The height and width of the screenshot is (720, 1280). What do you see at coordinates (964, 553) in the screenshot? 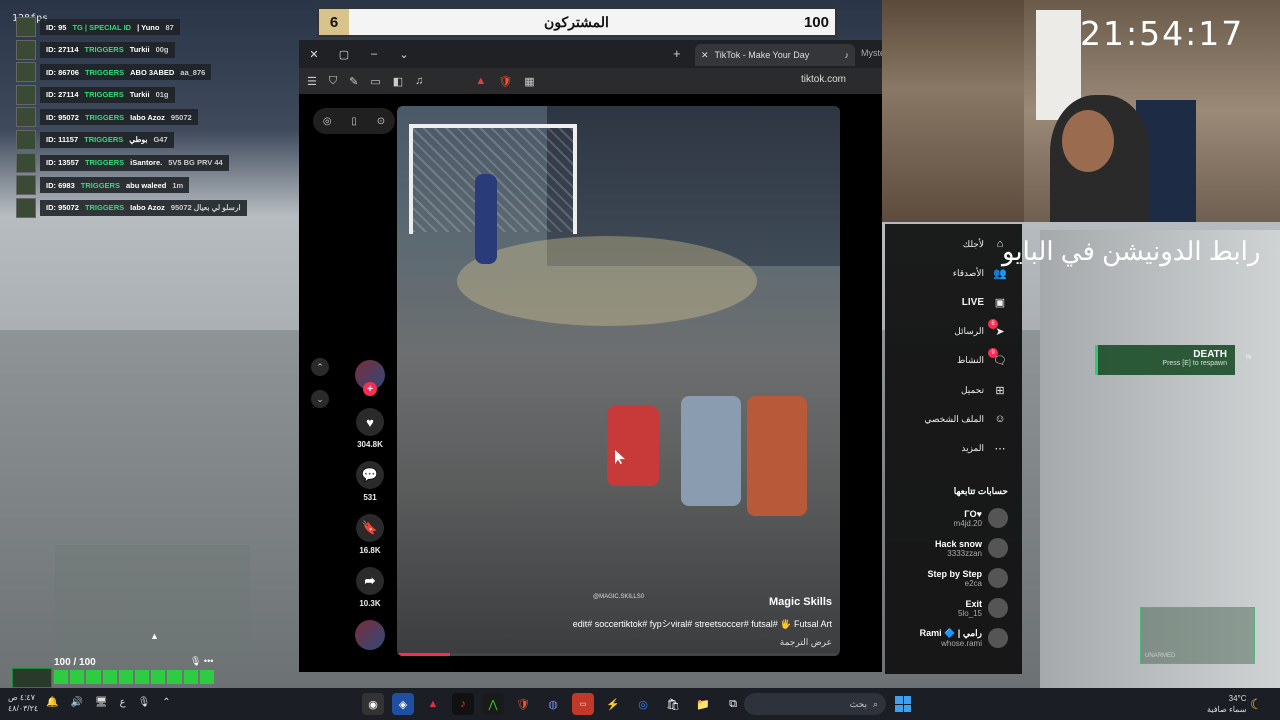
I see `account-handle: 3333zzan` at bounding box center [964, 553].